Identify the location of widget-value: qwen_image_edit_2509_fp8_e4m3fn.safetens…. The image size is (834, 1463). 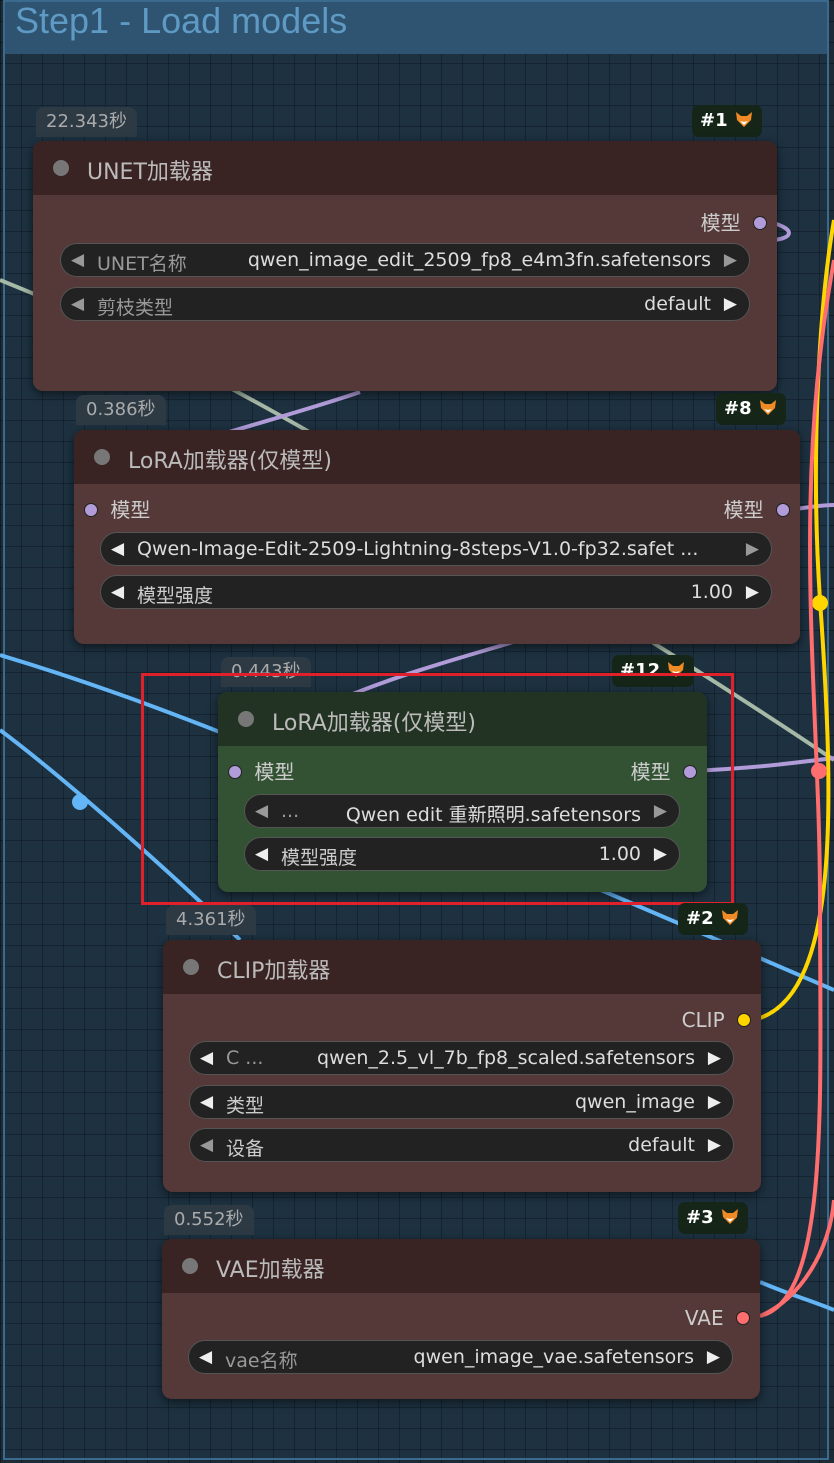
(479, 260).